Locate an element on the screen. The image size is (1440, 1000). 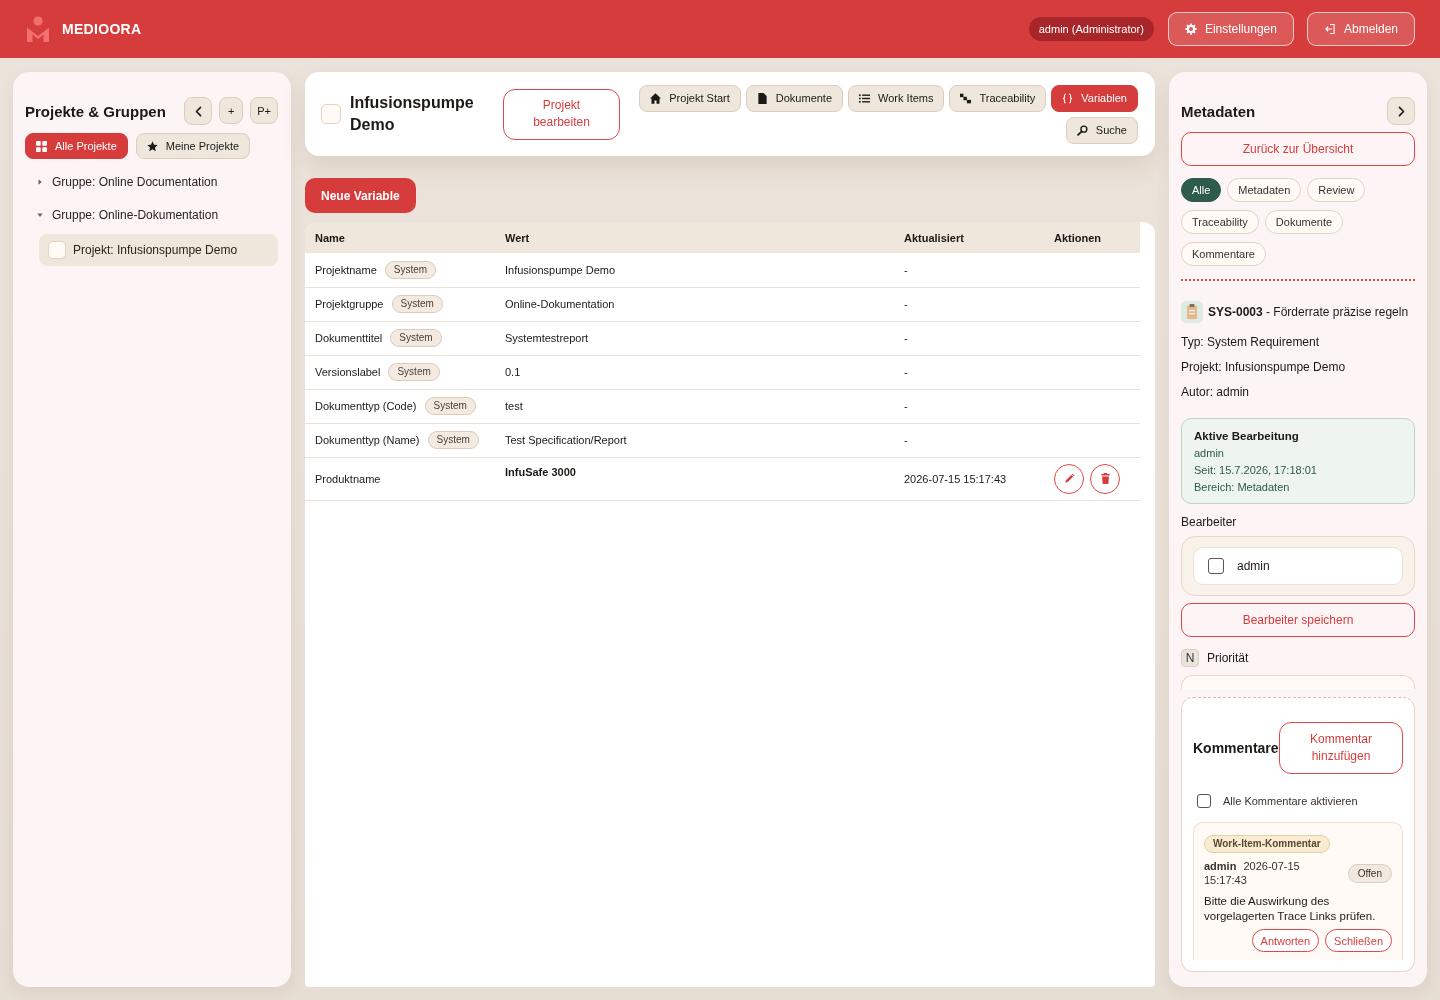
field-label: Bearbeiter is located at coordinates (1209, 522).